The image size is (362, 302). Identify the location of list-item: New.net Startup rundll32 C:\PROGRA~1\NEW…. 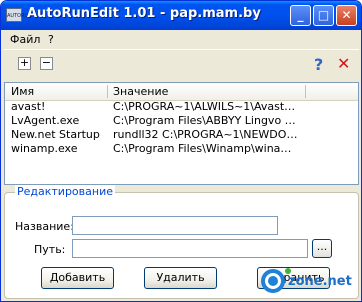
(181, 134).